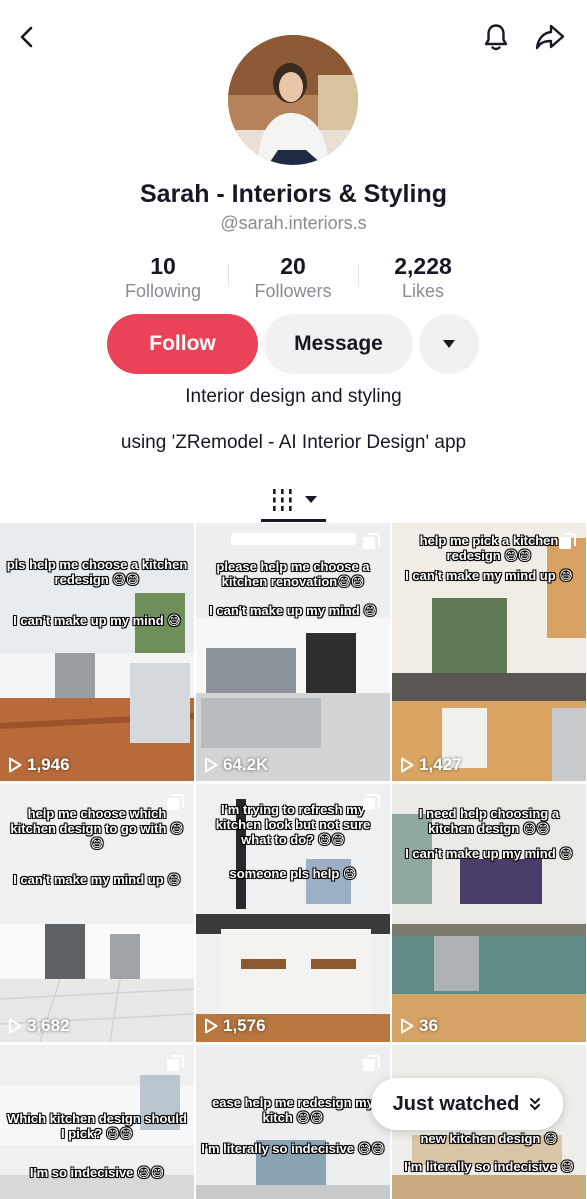 Image resolution: width=587 pixels, height=1199 pixels. Describe the element at coordinates (97, 1126) in the screenshot. I see `video-caption: Which kitchen design should I pick? 😅😅` at that location.